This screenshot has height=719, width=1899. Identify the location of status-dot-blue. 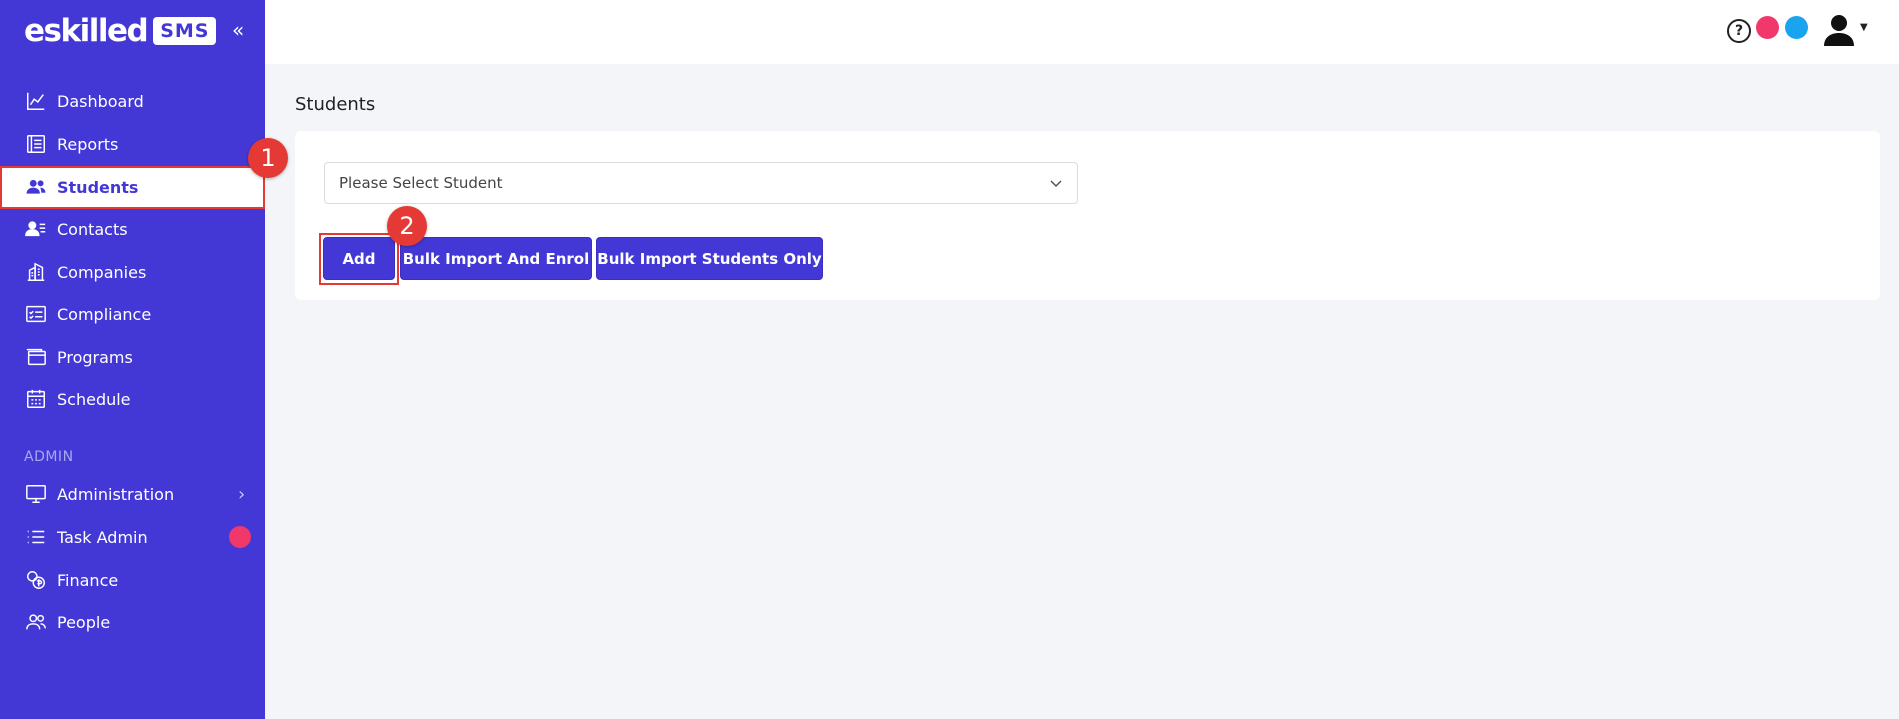
(1796, 27).